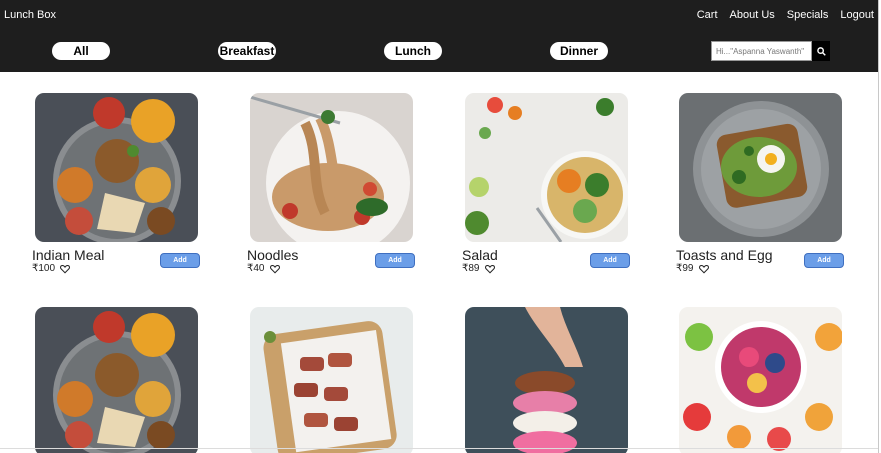 This screenshot has width=881, height=453. What do you see at coordinates (471, 268) in the screenshot?
I see `product-price: ₹89` at bounding box center [471, 268].